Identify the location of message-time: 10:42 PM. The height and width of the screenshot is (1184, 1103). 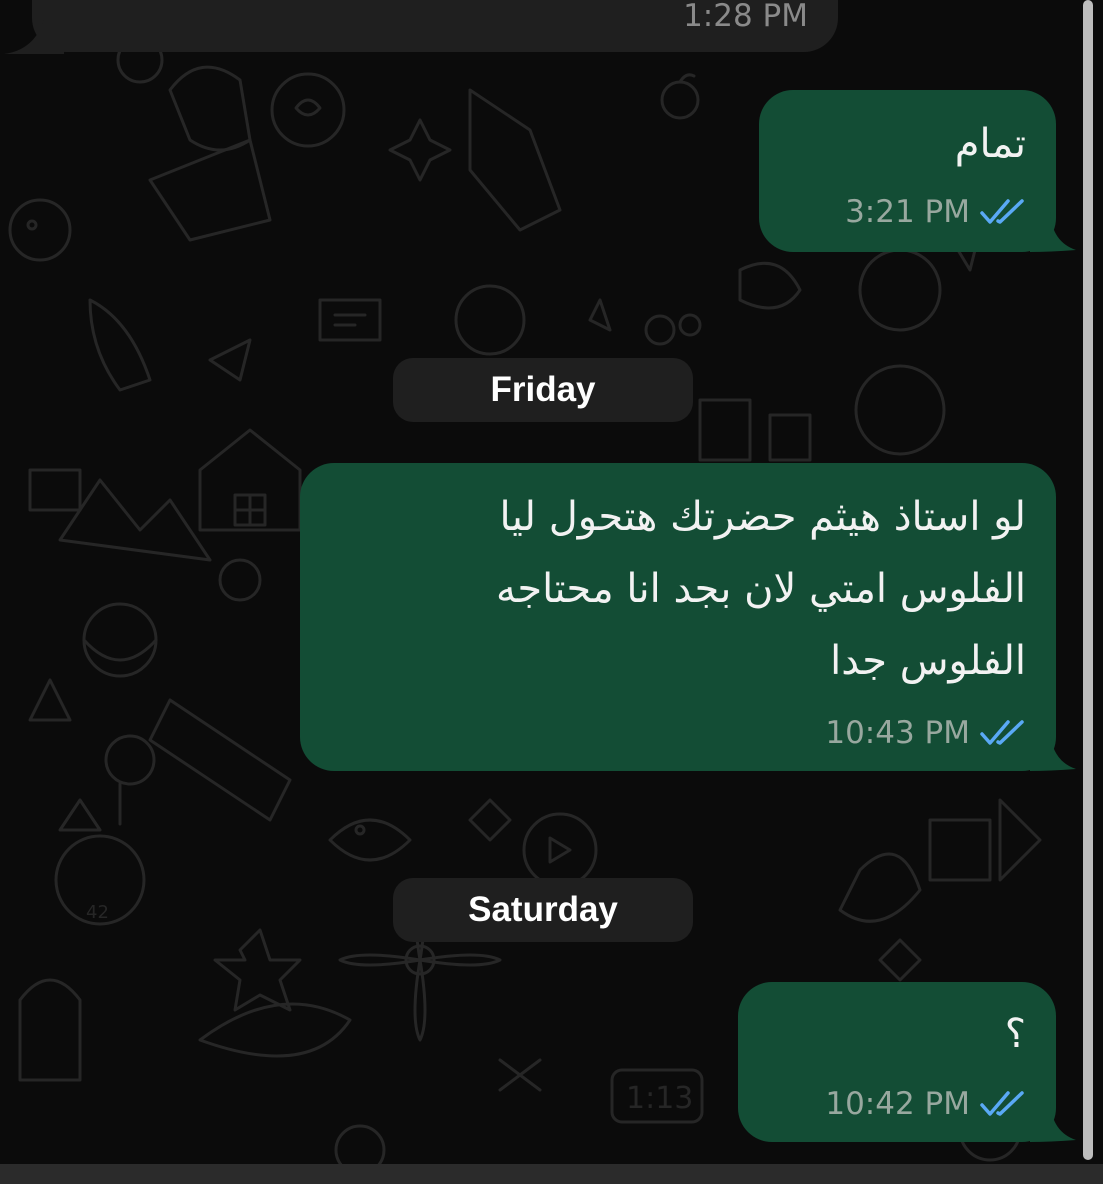
(897, 1104).